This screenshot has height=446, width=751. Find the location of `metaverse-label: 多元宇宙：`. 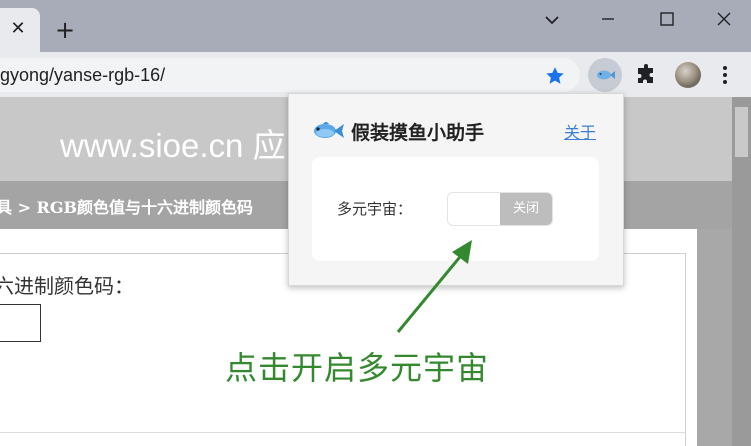

metaverse-label: 多元宇宙： is located at coordinates (375, 209).